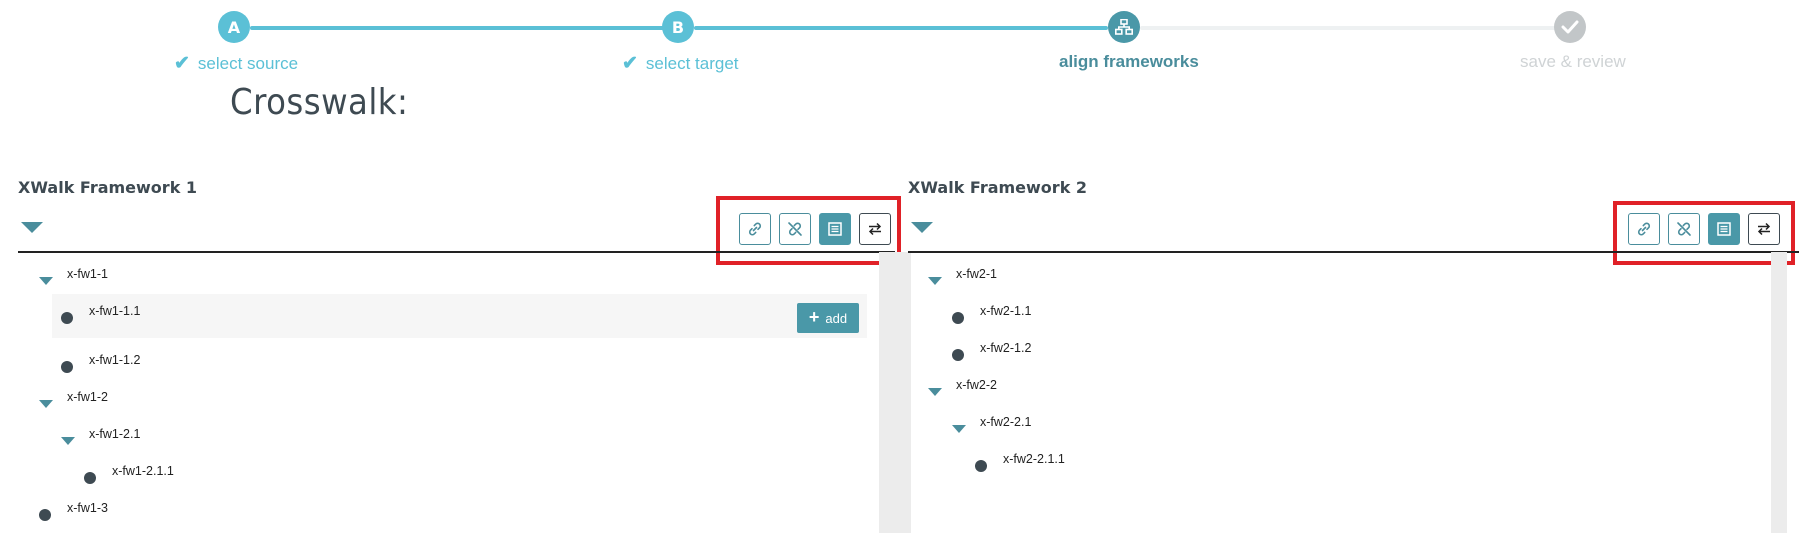 The image size is (1799, 533). I want to click on step-align-badge, so click(1124, 27).